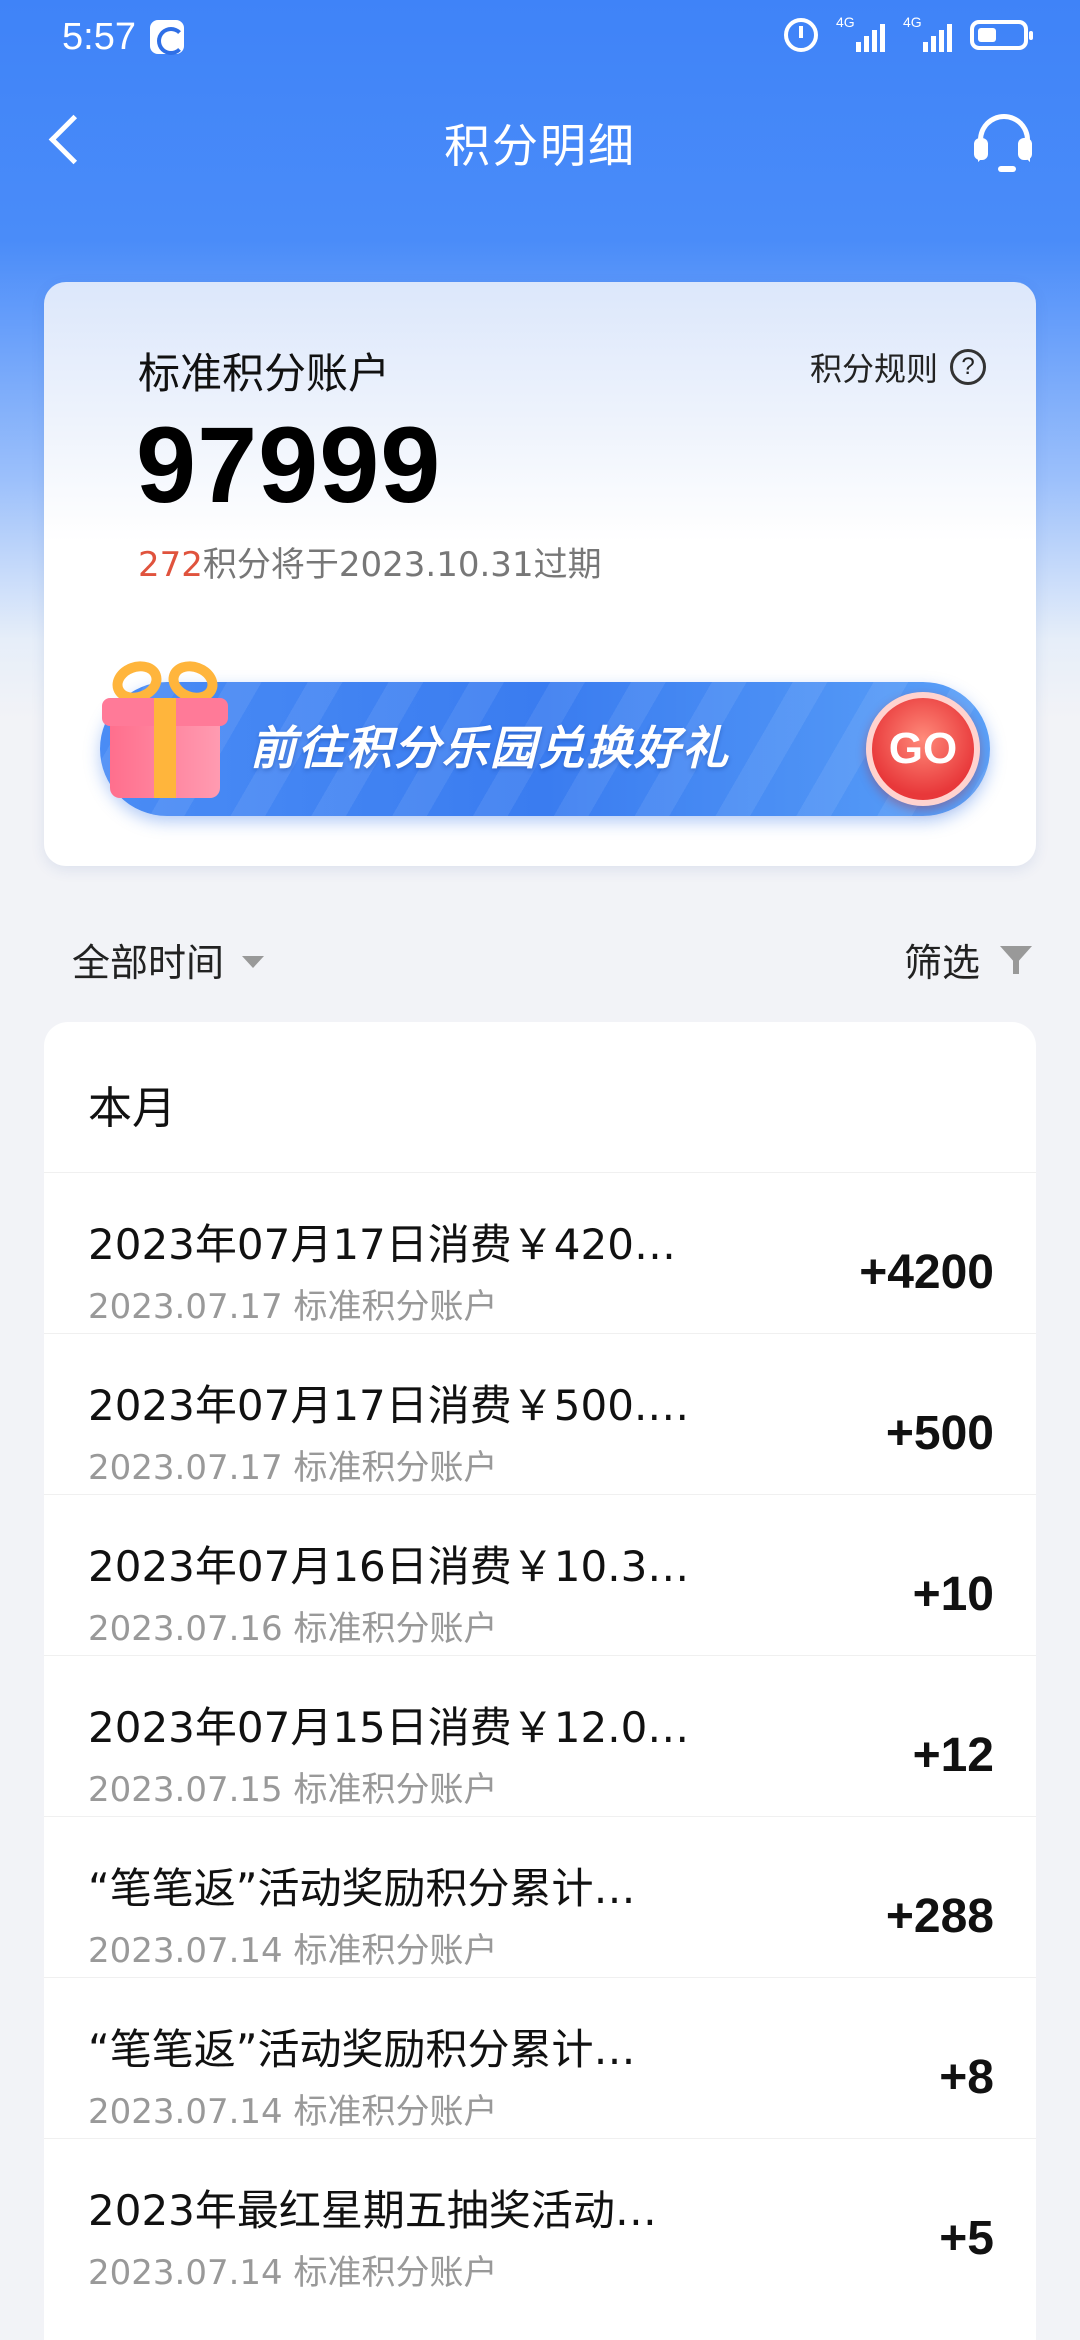 Image resolution: width=1080 pixels, height=2340 pixels. Describe the element at coordinates (926, 1272) in the screenshot. I see `item-amount: +4200` at that location.